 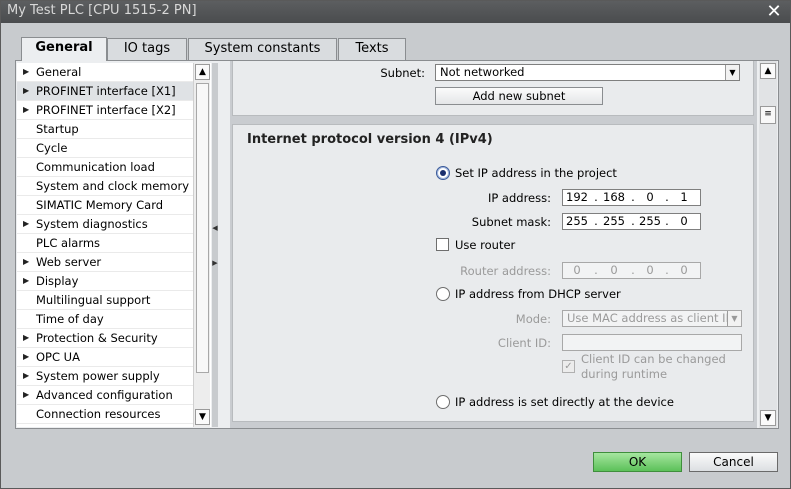 I want to click on client-id-label: Client ID:, so click(x=524, y=343).